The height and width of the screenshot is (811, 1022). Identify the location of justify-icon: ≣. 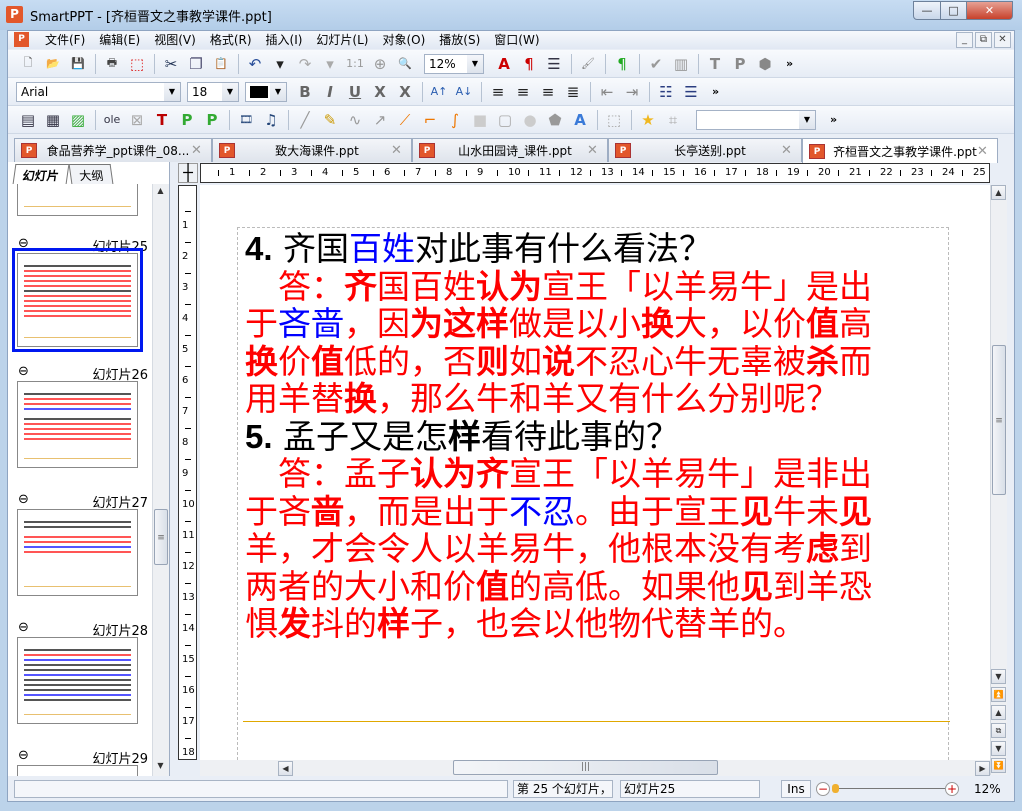
(573, 92).